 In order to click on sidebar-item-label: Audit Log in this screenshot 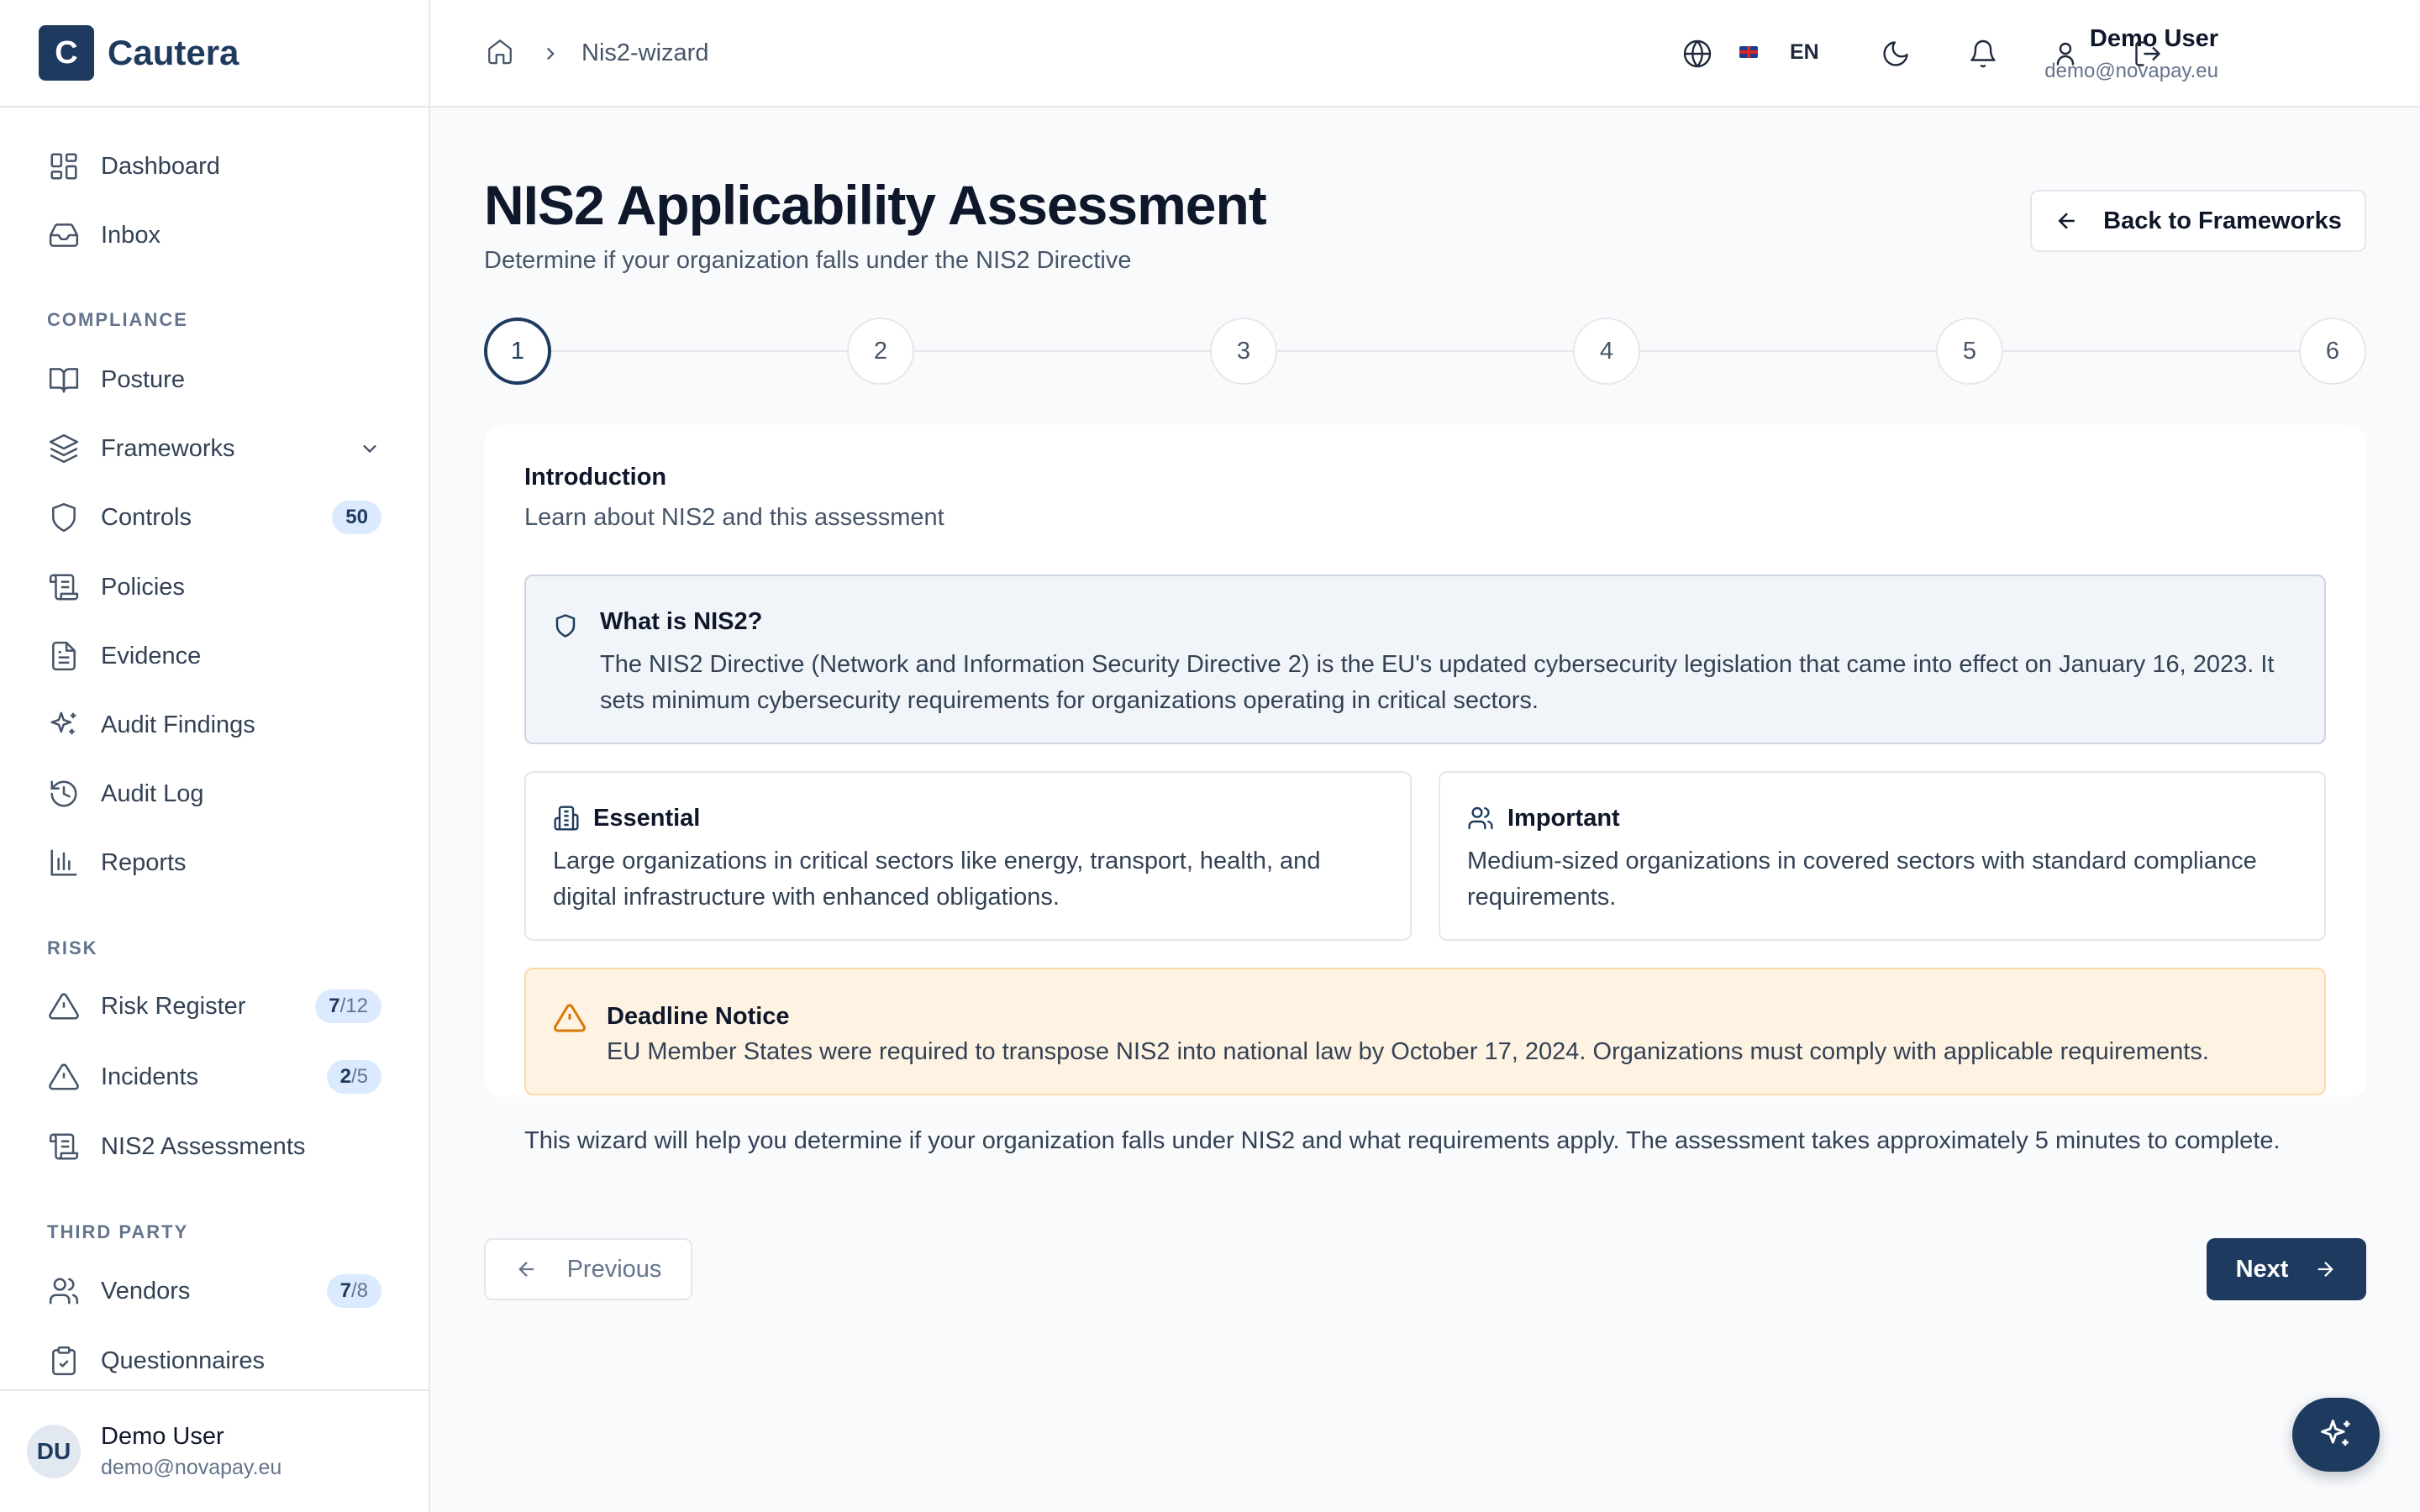, I will do `click(153, 793)`.